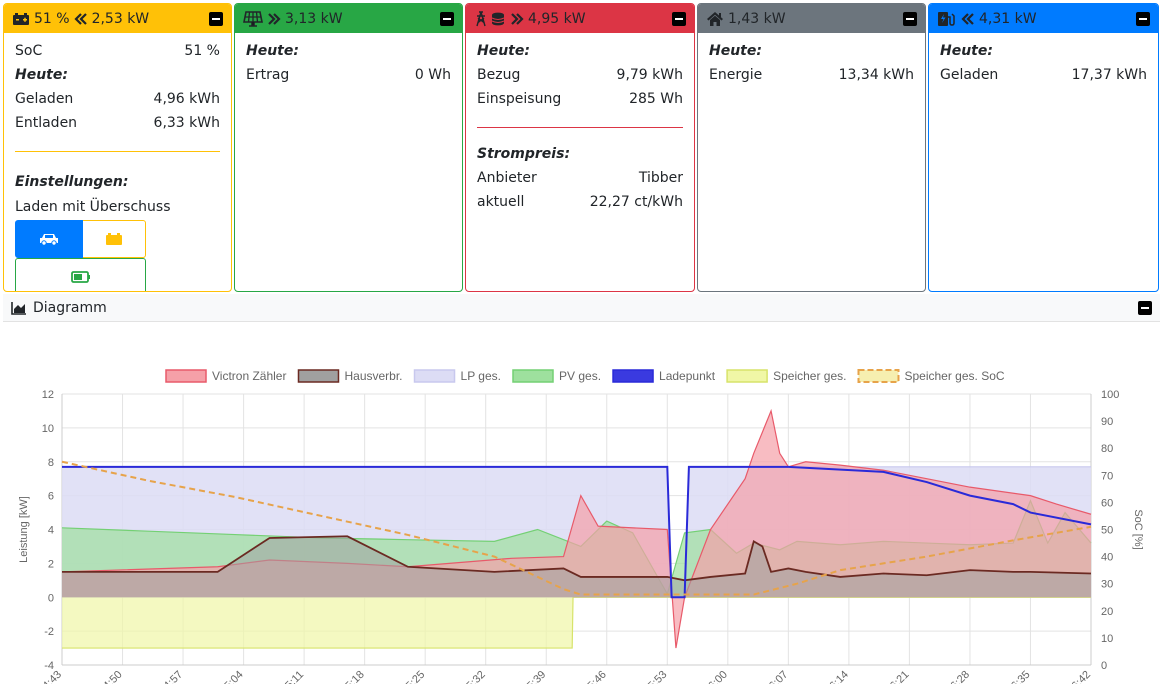 Image resolution: width=1163 pixels, height=688 pixels. I want to click on chargepoint-card-header: 4,31 kW, so click(1043, 18).